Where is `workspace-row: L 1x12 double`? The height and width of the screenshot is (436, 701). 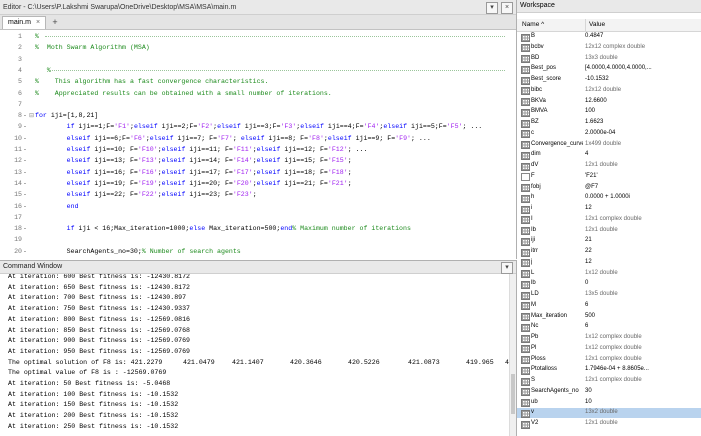 workspace-row: L 1x12 double is located at coordinates (609, 273).